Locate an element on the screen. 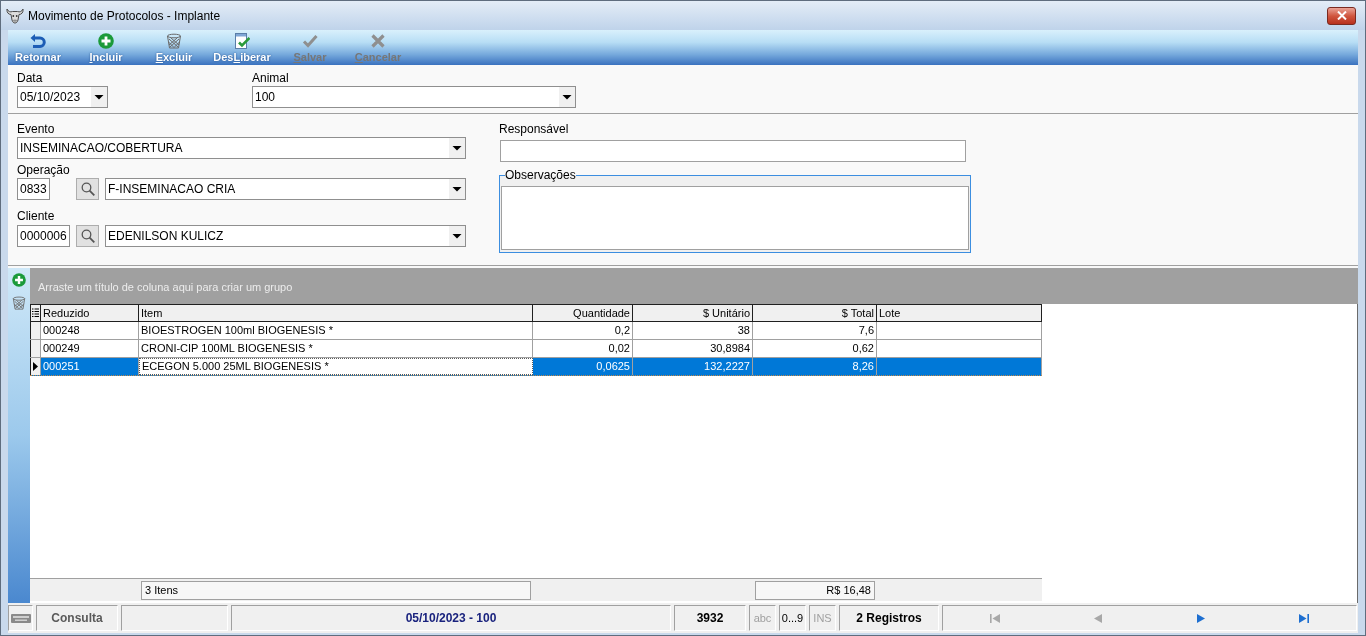 This screenshot has height=636, width=1366. column-header: $ Total is located at coordinates (815, 313).